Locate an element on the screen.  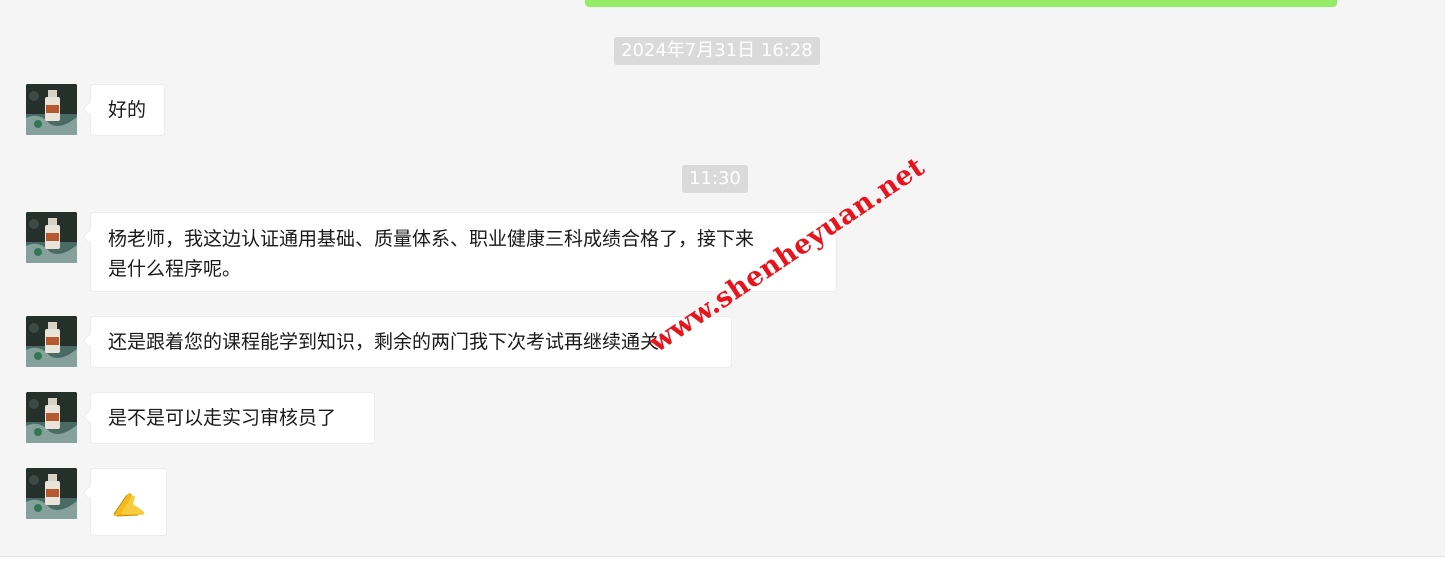
input-area-edge is located at coordinates (722, 559).